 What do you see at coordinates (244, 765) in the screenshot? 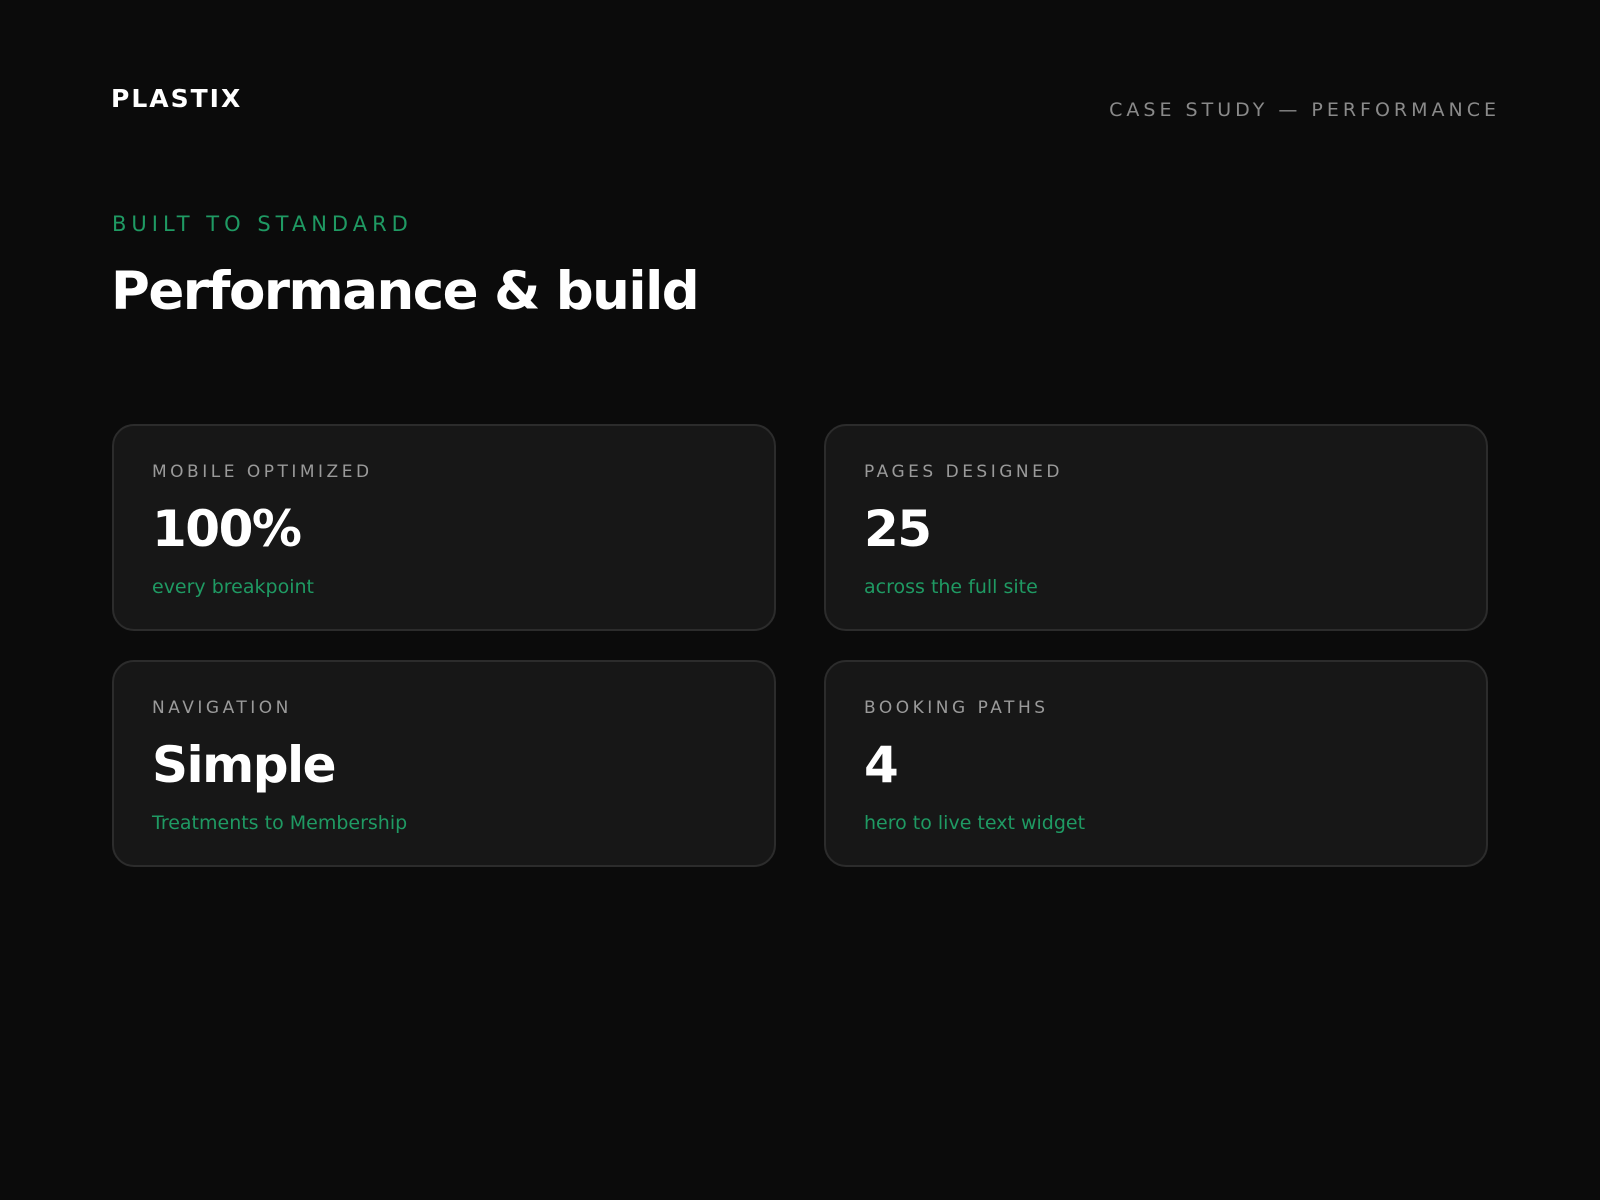
I see `stat-value: Simple` at bounding box center [244, 765].